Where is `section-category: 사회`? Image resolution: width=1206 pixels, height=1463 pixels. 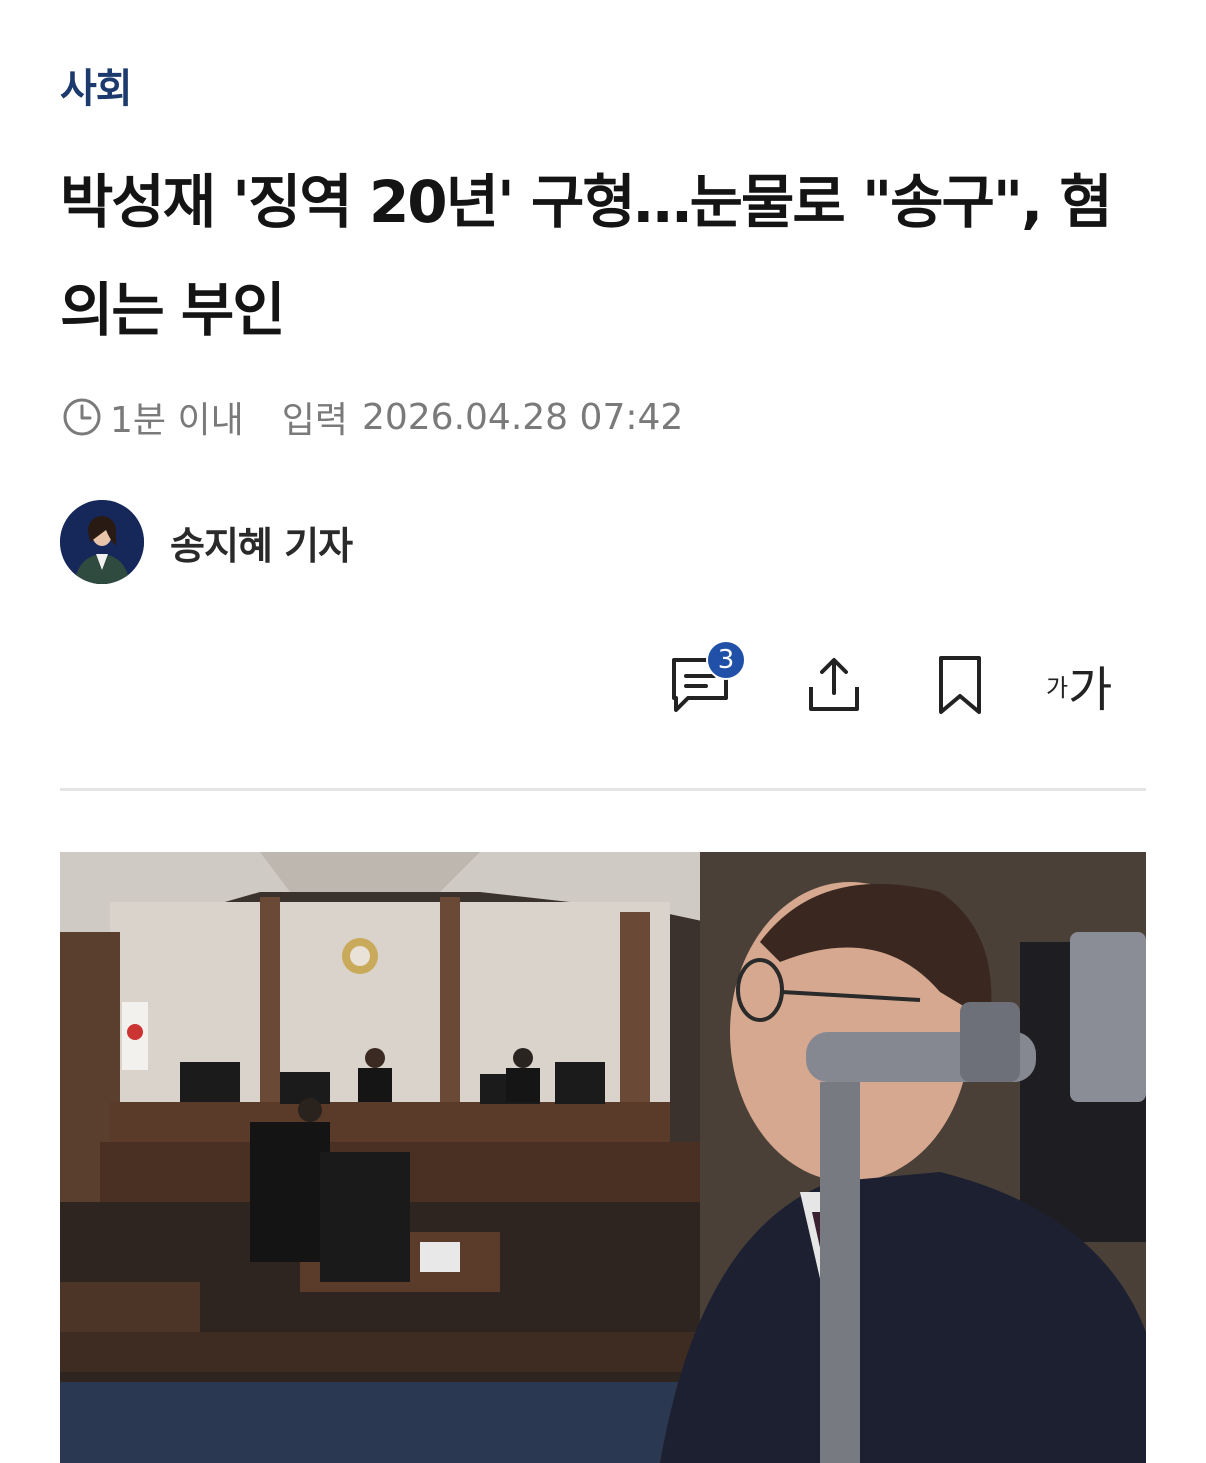 section-category: 사회 is located at coordinates (96, 85).